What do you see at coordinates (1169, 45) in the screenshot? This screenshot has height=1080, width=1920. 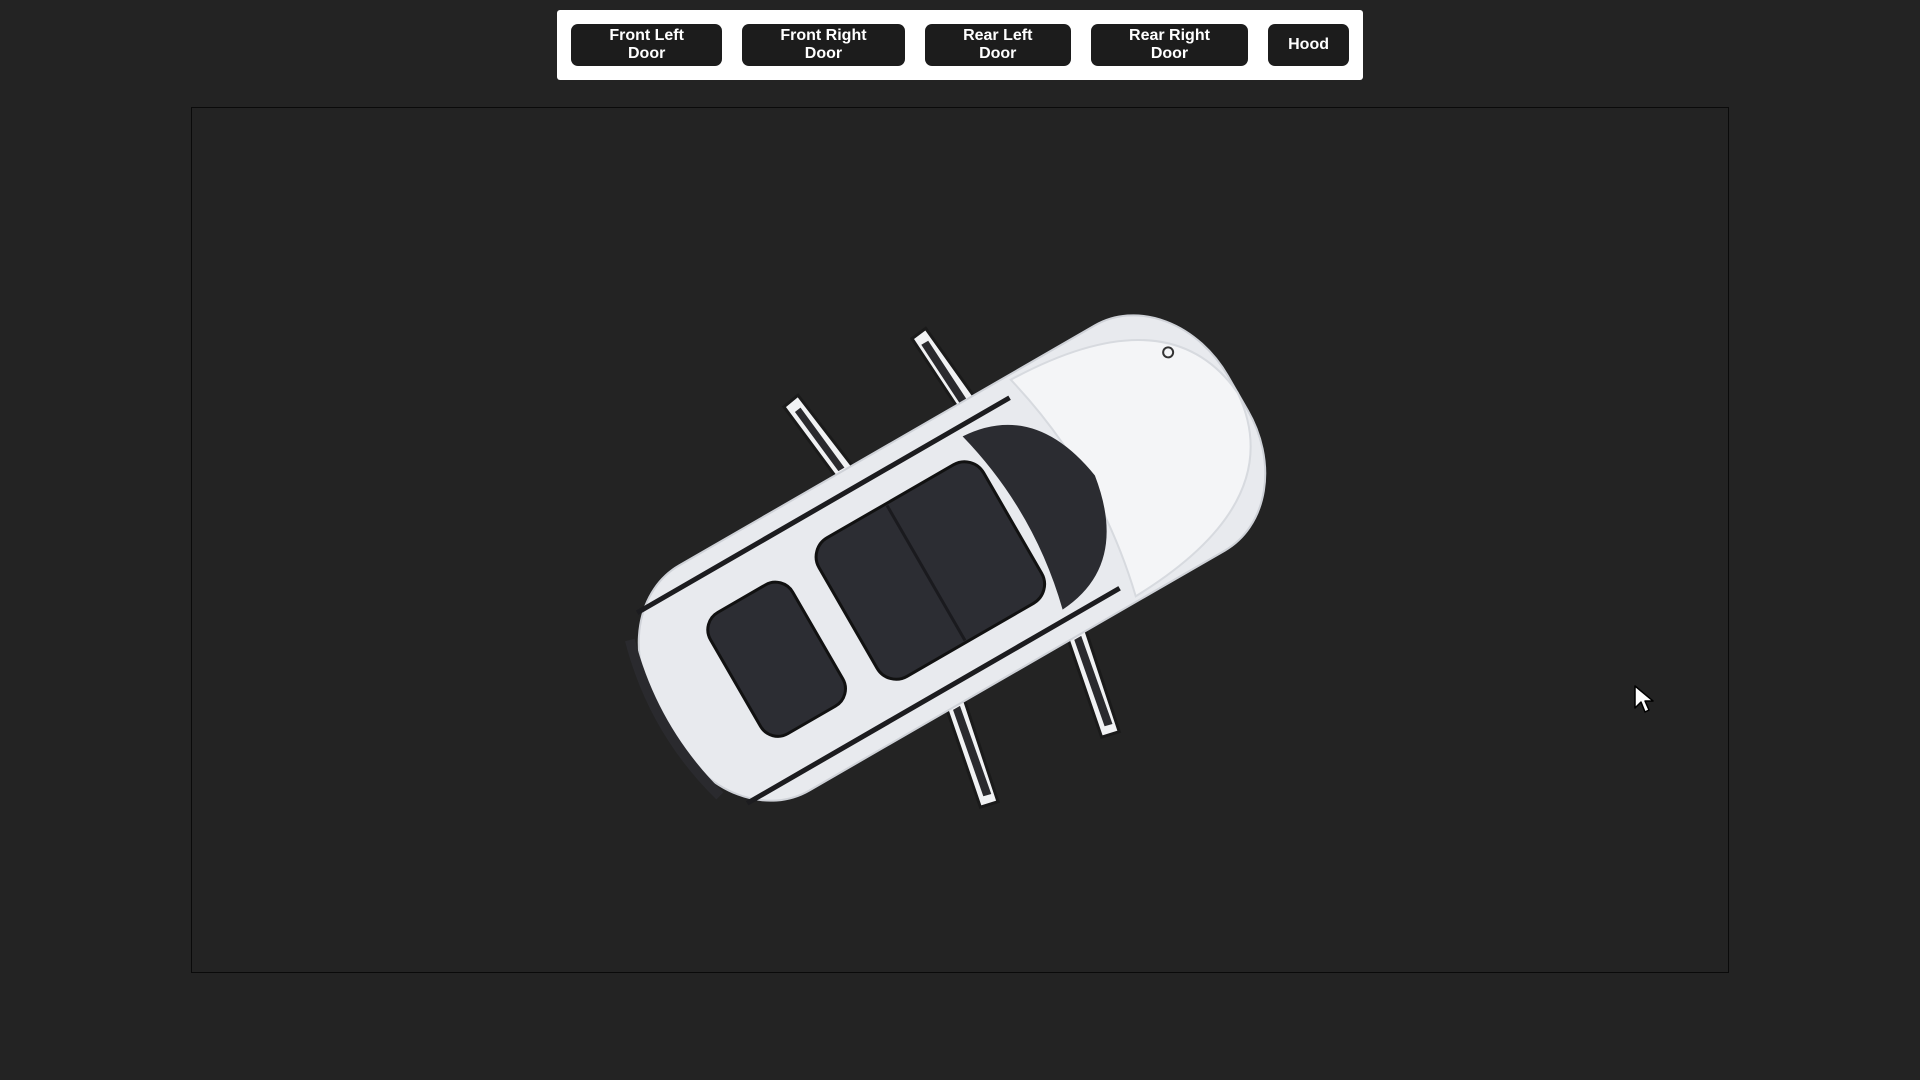 I see `rear-right-door-button: Rear Right Door` at bounding box center [1169, 45].